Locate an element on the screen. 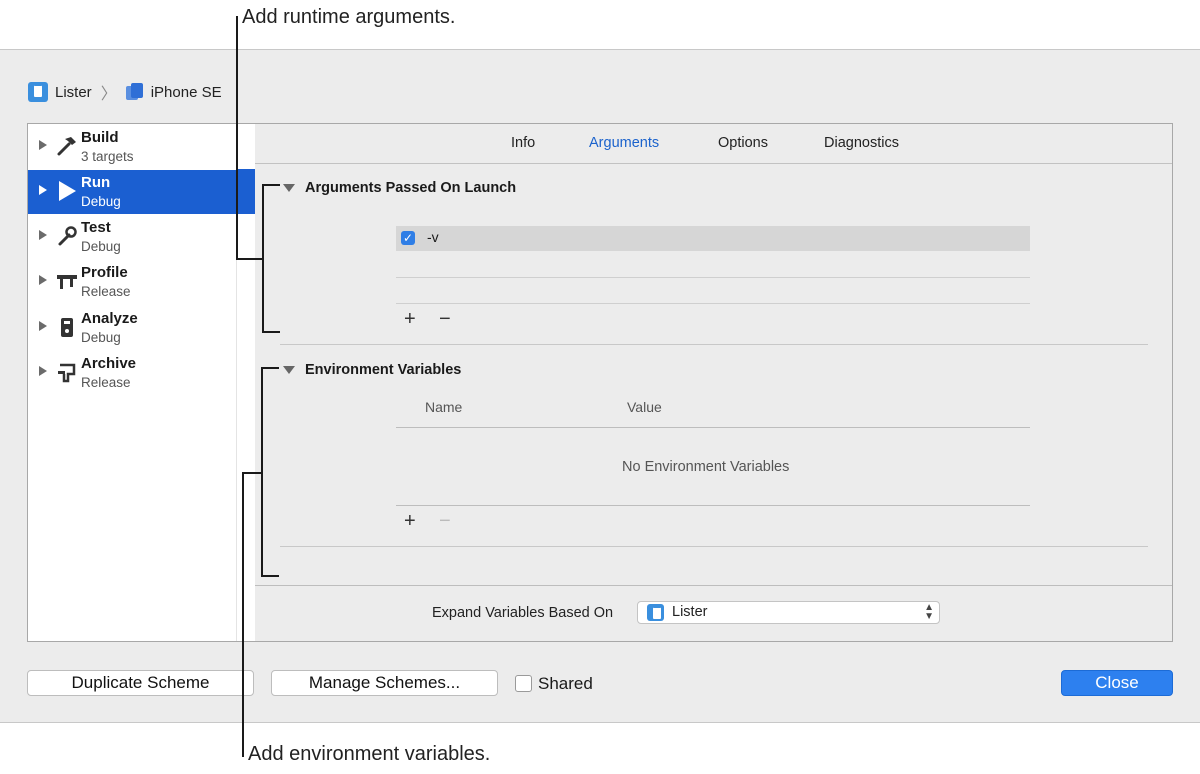  argument-enabled-checkbox: ✓ is located at coordinates (408, 238).